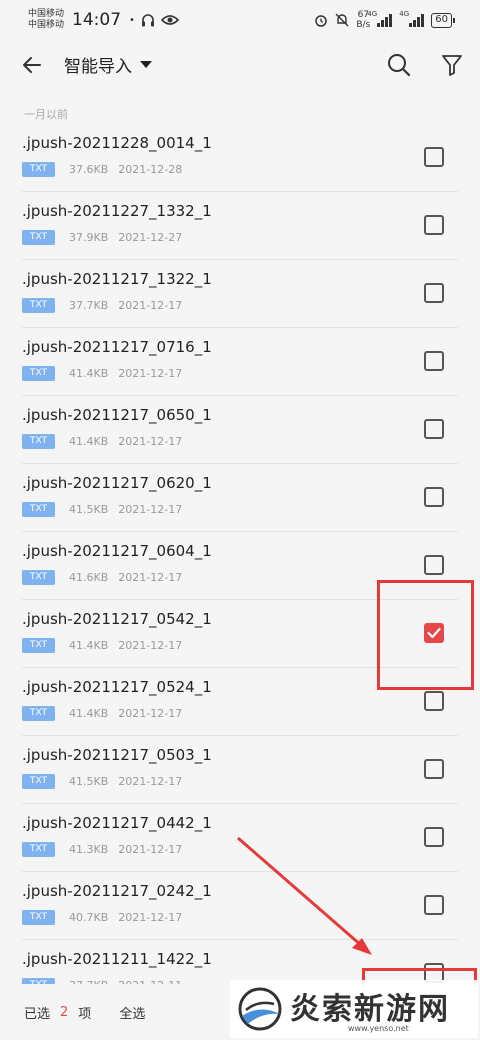 Image resolution: width=480 pixels, height=1040 pixels. What do you see at coordinates (132, 1012) in the screenshot?
I see `select-all-button: 全选` at bounding box center [132, 1012].